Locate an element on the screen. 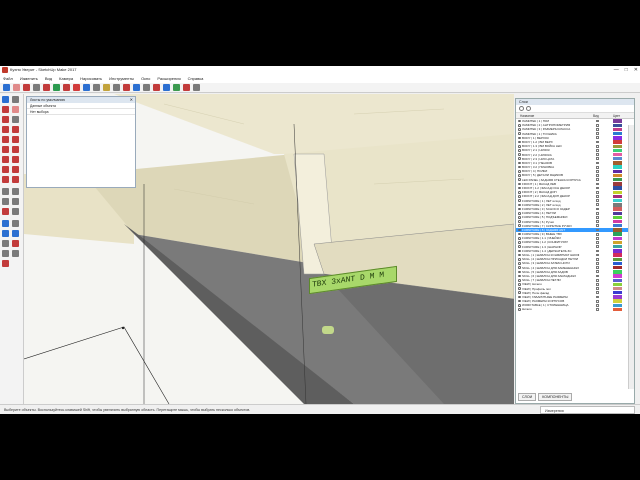 The image size is (640, 480). select-tool-icon is located at coordinates (6, 87).